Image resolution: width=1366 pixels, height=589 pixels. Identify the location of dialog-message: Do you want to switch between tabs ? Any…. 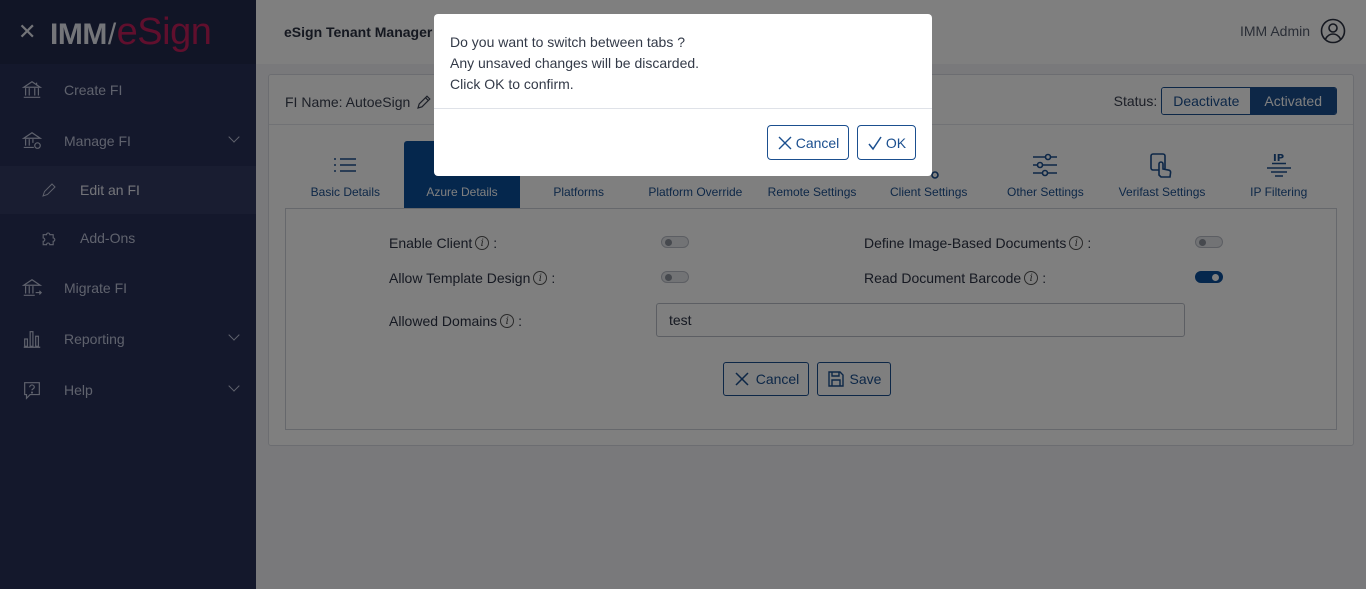
(683, 61).